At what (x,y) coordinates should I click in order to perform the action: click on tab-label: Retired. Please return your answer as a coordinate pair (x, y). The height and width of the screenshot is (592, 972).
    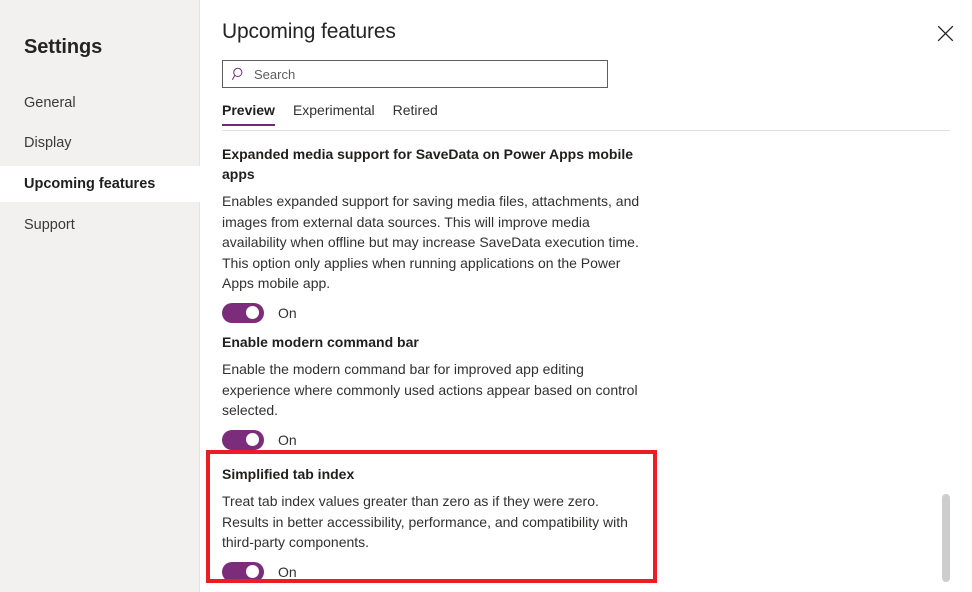
    Looking at the image, I should click on (415, 110).